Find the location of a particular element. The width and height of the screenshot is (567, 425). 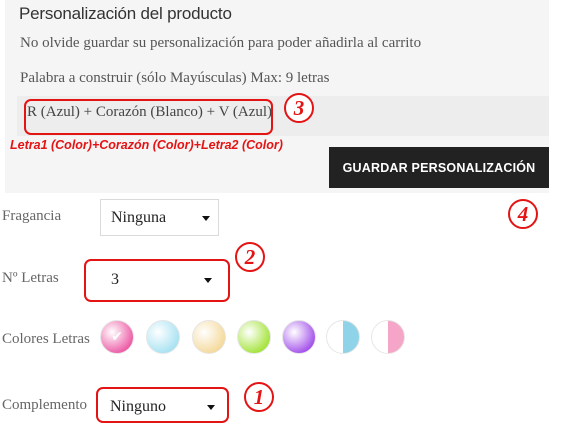

color-swatch-light-blue is located at coordinates (163, 337).